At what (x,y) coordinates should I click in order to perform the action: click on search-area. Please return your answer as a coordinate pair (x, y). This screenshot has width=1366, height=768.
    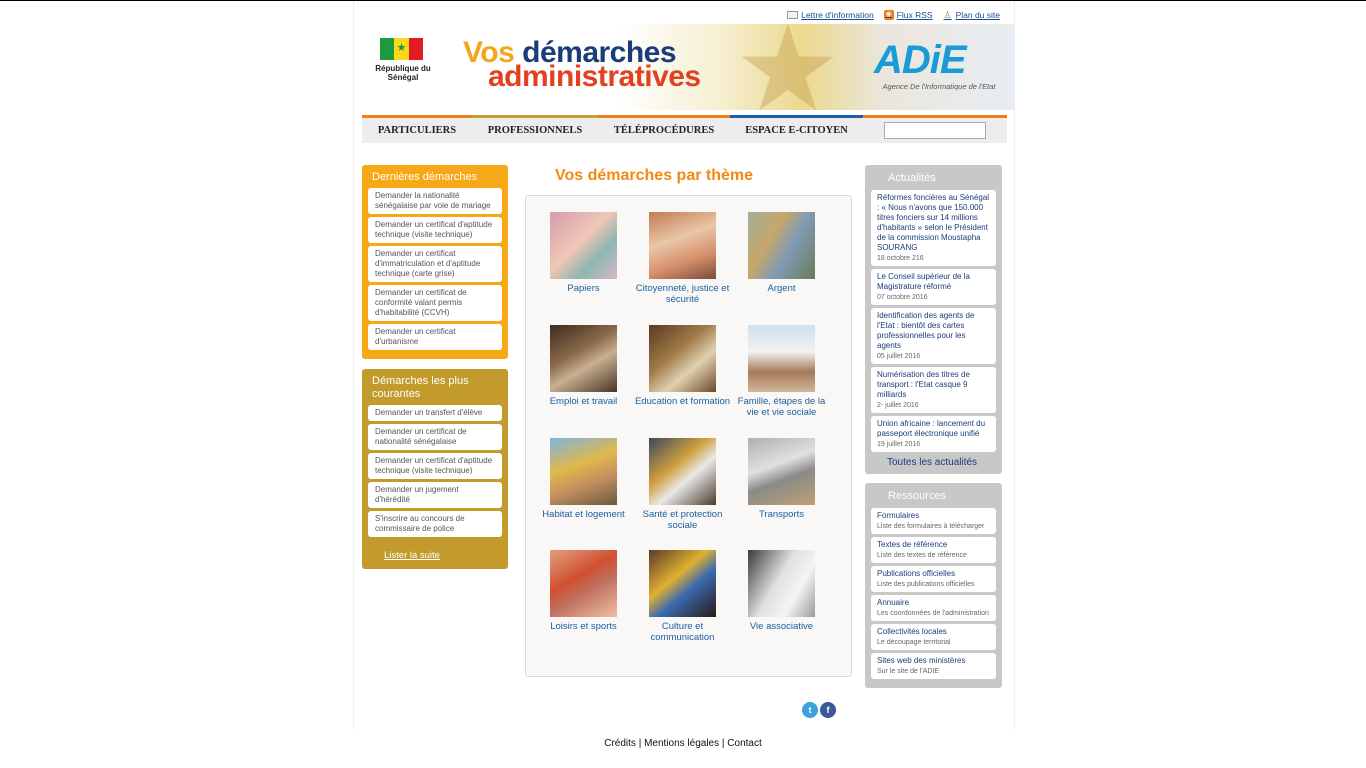
    Looking at the image, I should click on (935, 129).